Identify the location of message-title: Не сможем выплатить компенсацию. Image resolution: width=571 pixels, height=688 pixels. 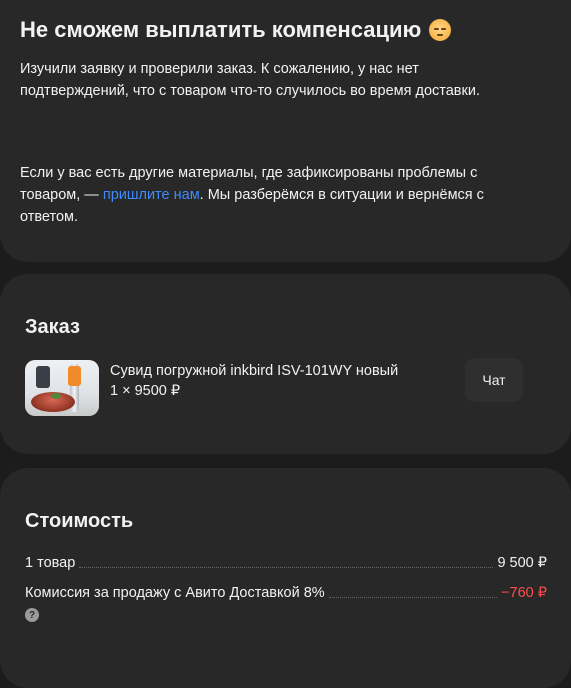
(285, 30).